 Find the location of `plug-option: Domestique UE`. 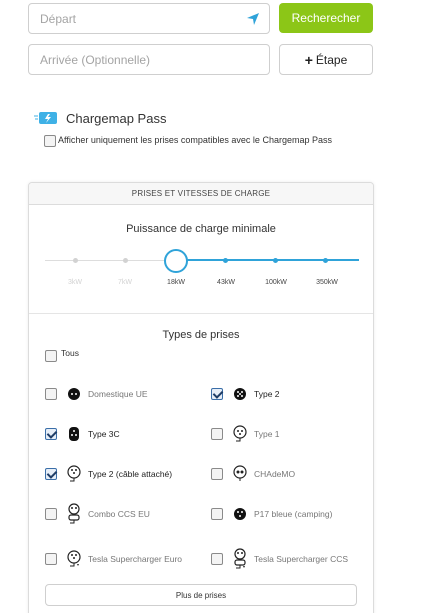

plug-option: Domestique UE is located at coordinates (96, 394).